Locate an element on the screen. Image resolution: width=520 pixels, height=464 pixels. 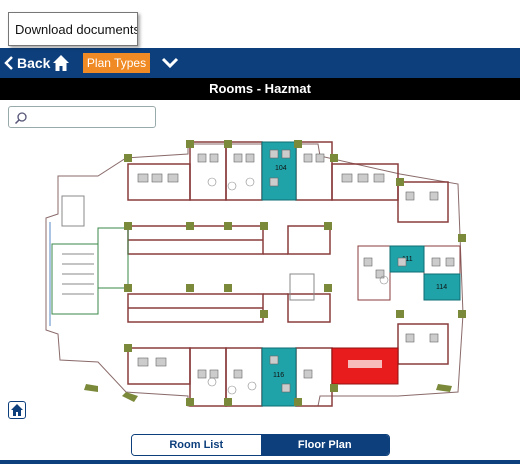
search-input is located at coordinates (82, 117).